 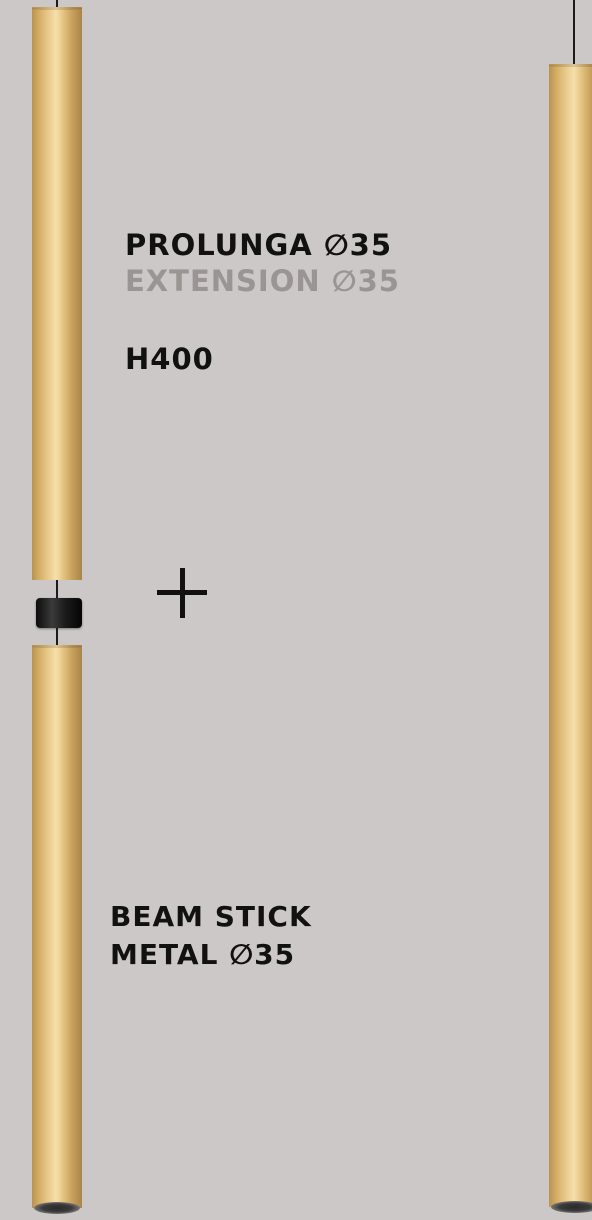 I want to click on extension-tube, so click(x=57, y=293).